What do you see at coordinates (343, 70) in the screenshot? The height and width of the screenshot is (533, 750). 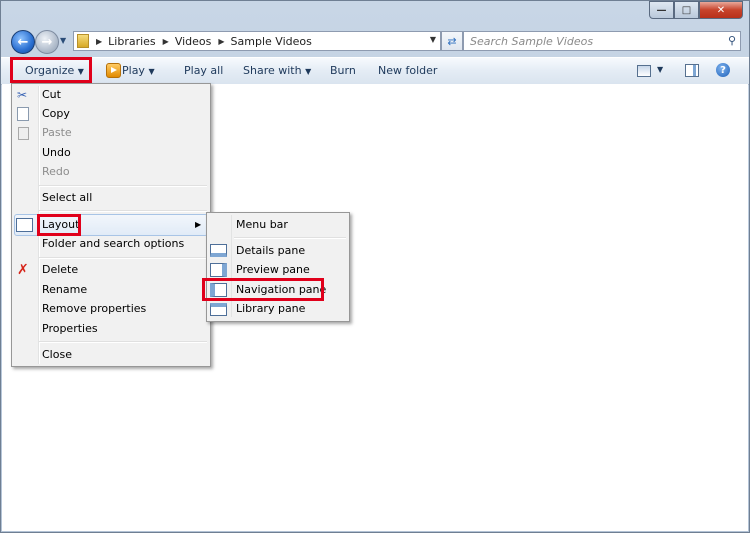 I see `burn-button: Burn` at bounding box center [343, 70].